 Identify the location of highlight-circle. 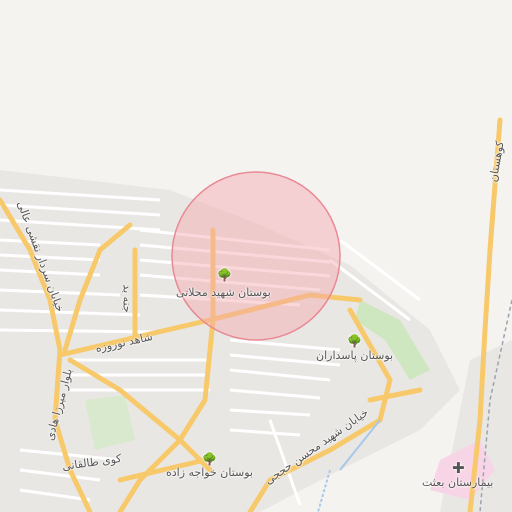
(256, 256).